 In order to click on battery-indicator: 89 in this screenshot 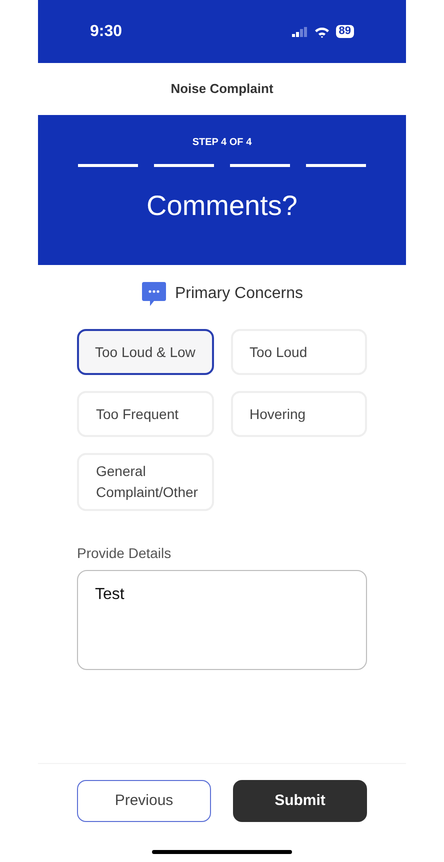, I will do `click(345, 31)`.